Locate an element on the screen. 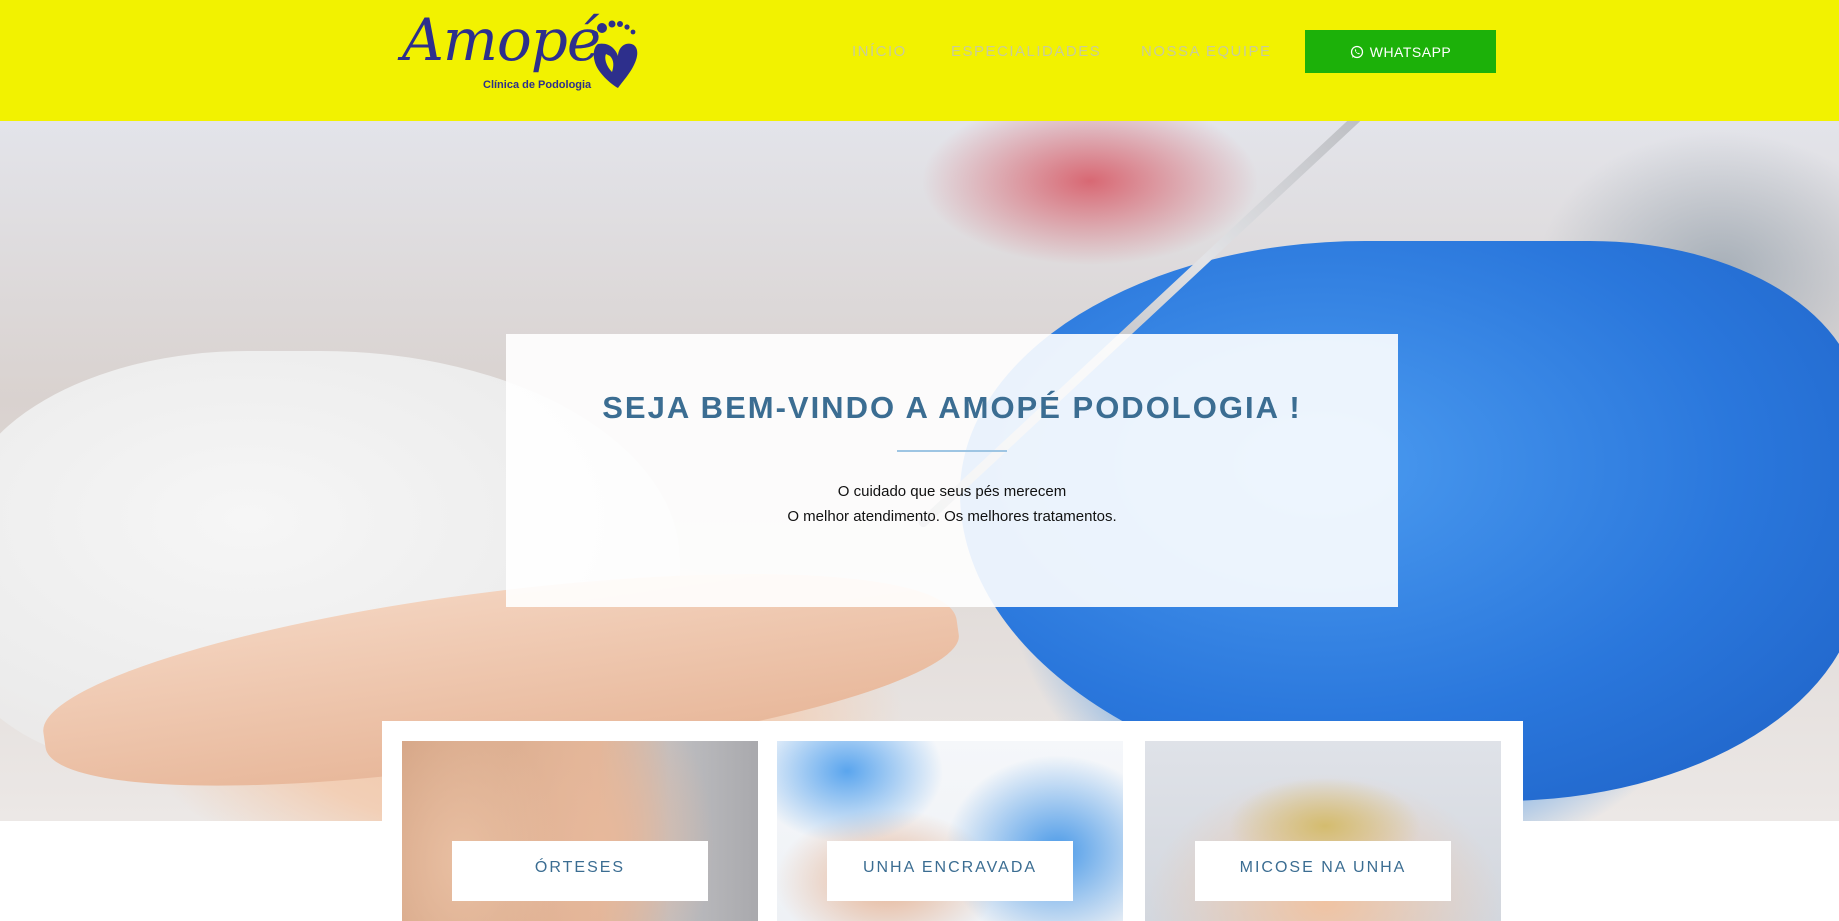 The image size is (1839, 921). nav-link-nossa-equipe: NOSSA EQUIPE is located at coordinates (1206, 51).